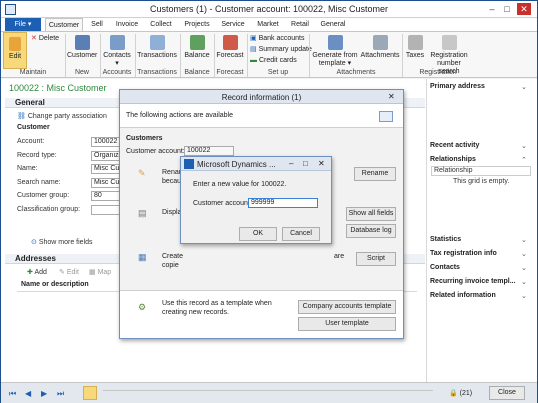 The width and height of the screenshot is (538, 403). I want to click on record-type-field: Organiza, so click(106, 156).